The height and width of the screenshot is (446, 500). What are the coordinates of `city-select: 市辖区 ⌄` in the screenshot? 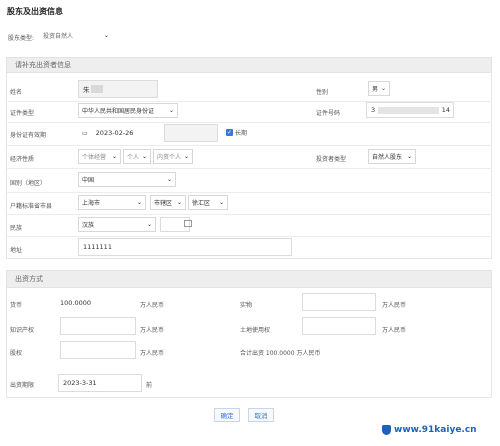 It's located at (168, 202).